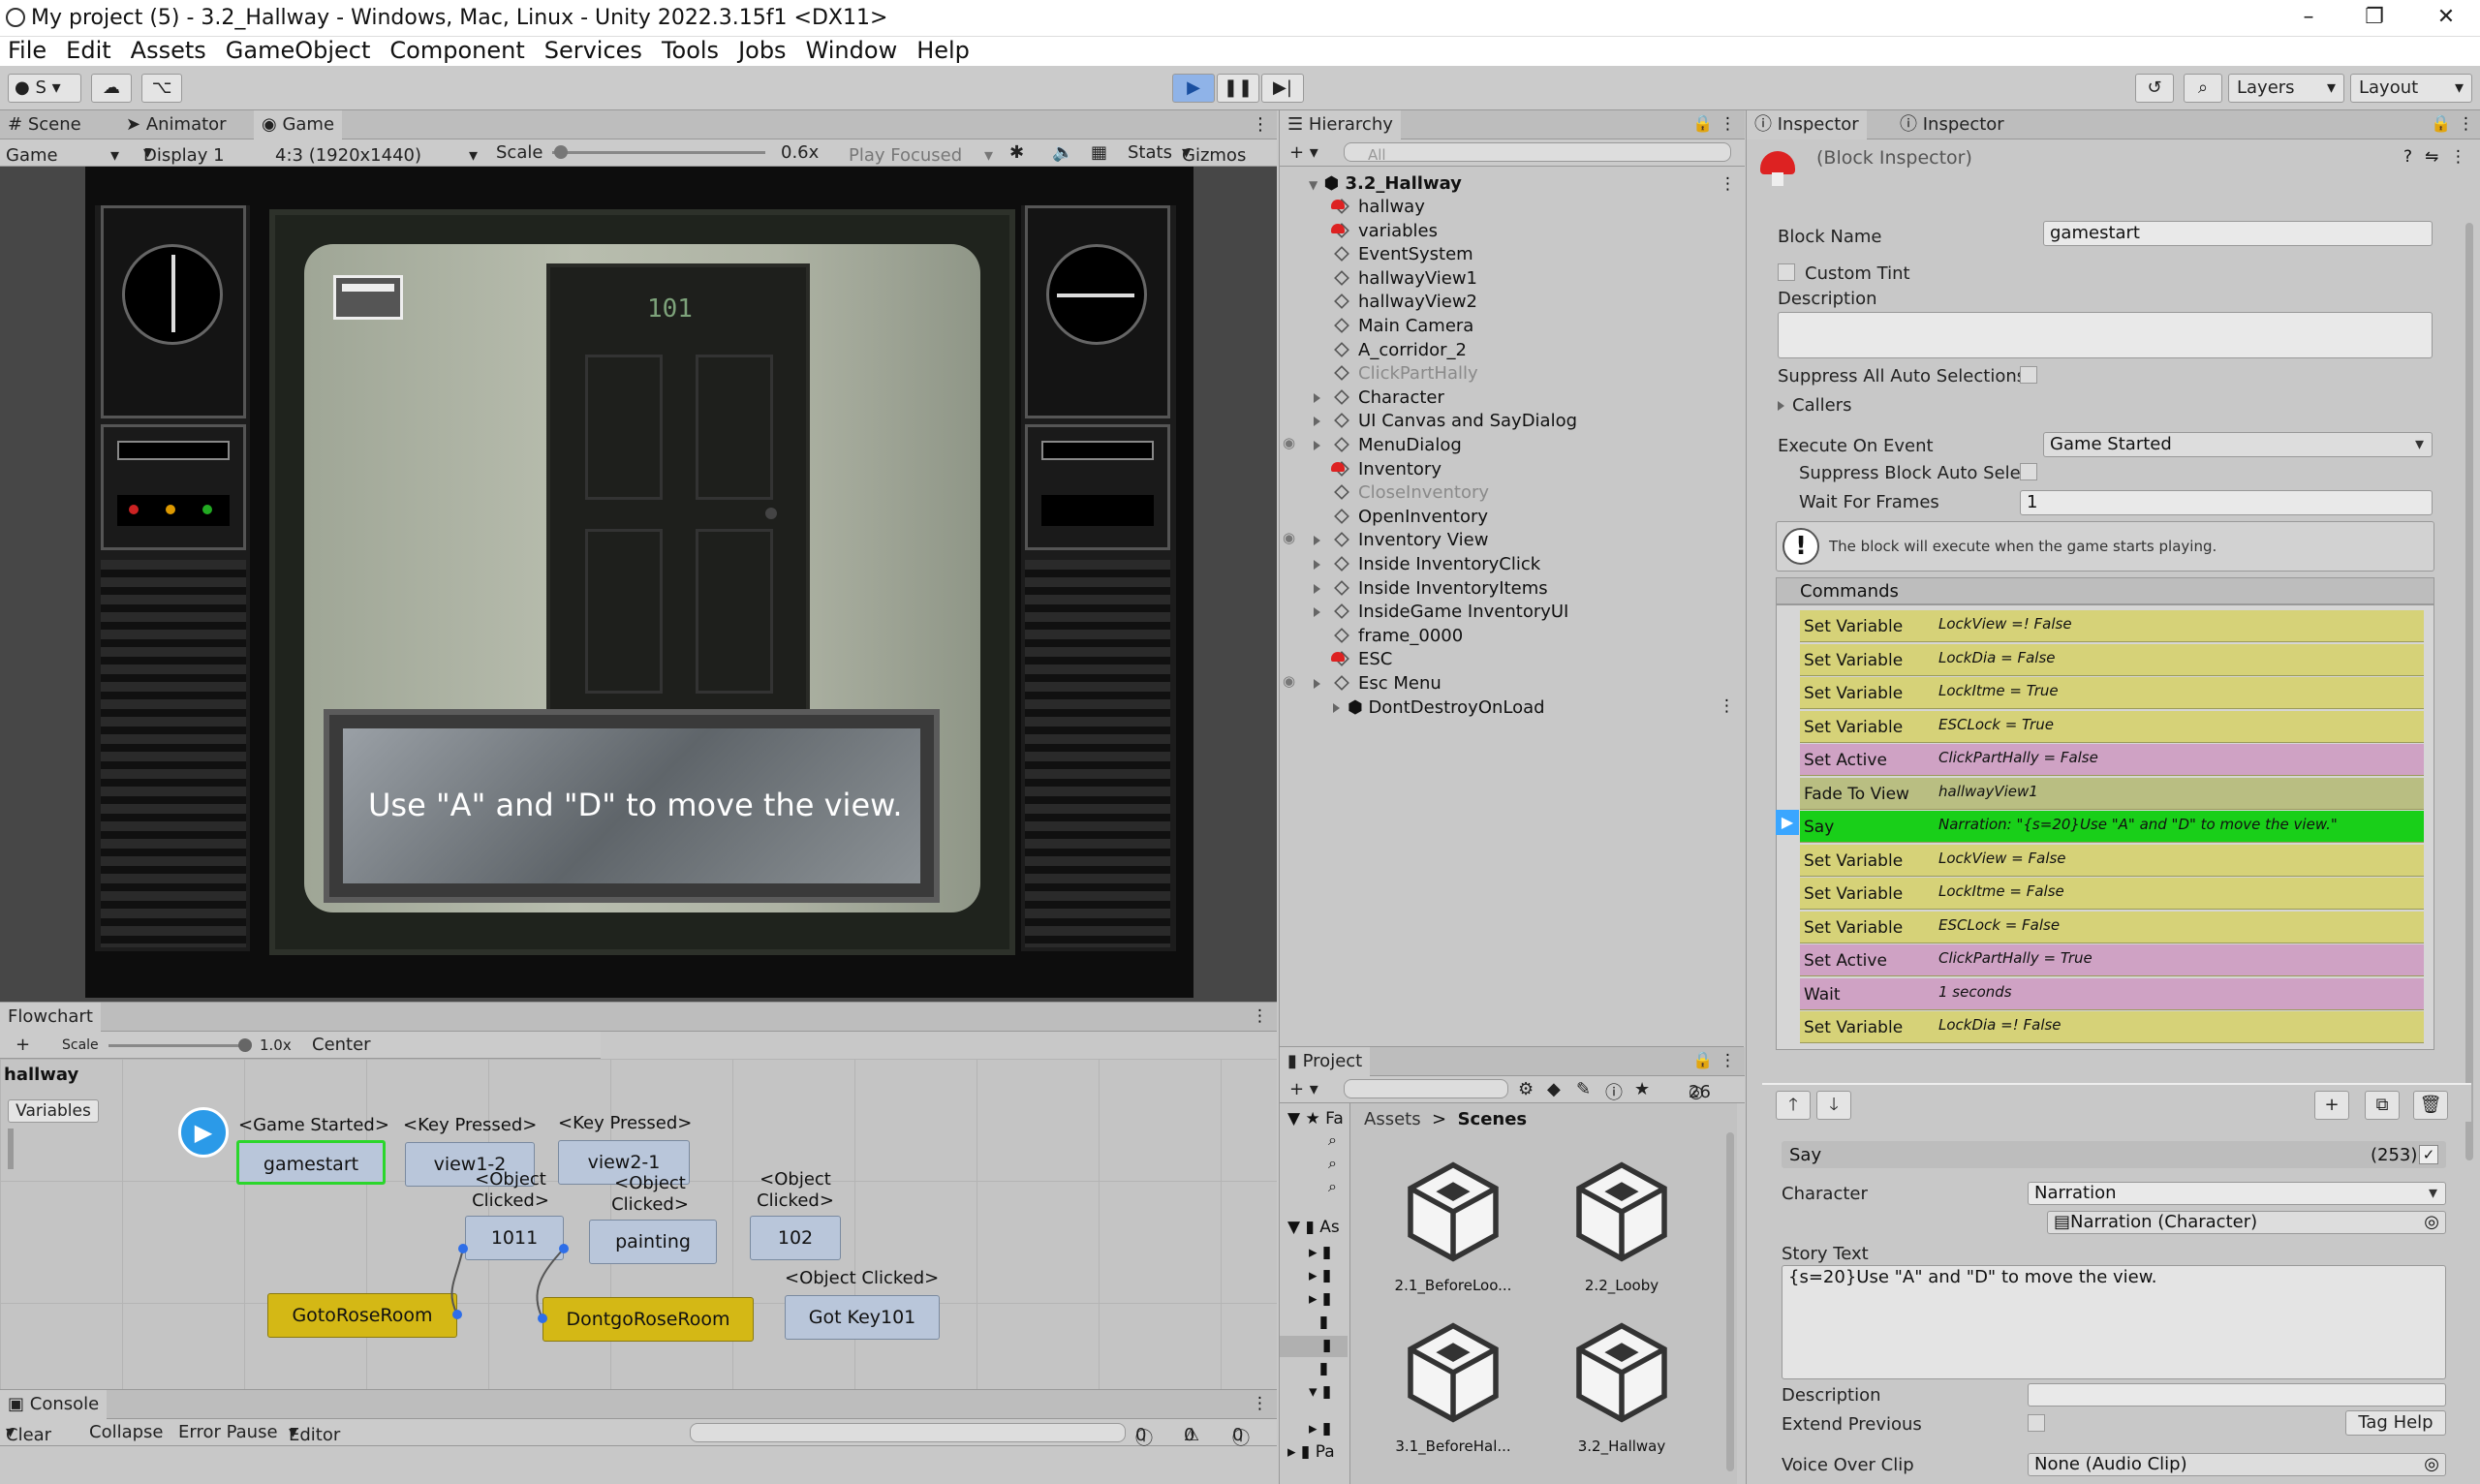  What do you see at coordinates (1353, 659) in the screenshot?
I see `hierarchy-item: ESC` at bounding box center [1353, 659].